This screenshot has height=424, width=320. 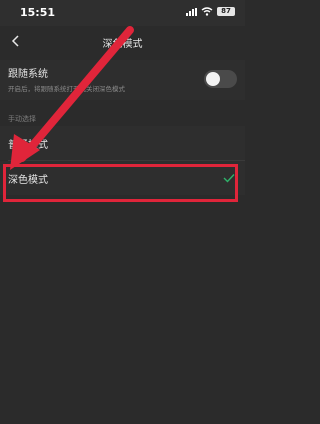 What do you see at coordinates (22, 119) in the screenshot?
I see `manual-section-label: 手动选择` at bounding box center [22, 119].